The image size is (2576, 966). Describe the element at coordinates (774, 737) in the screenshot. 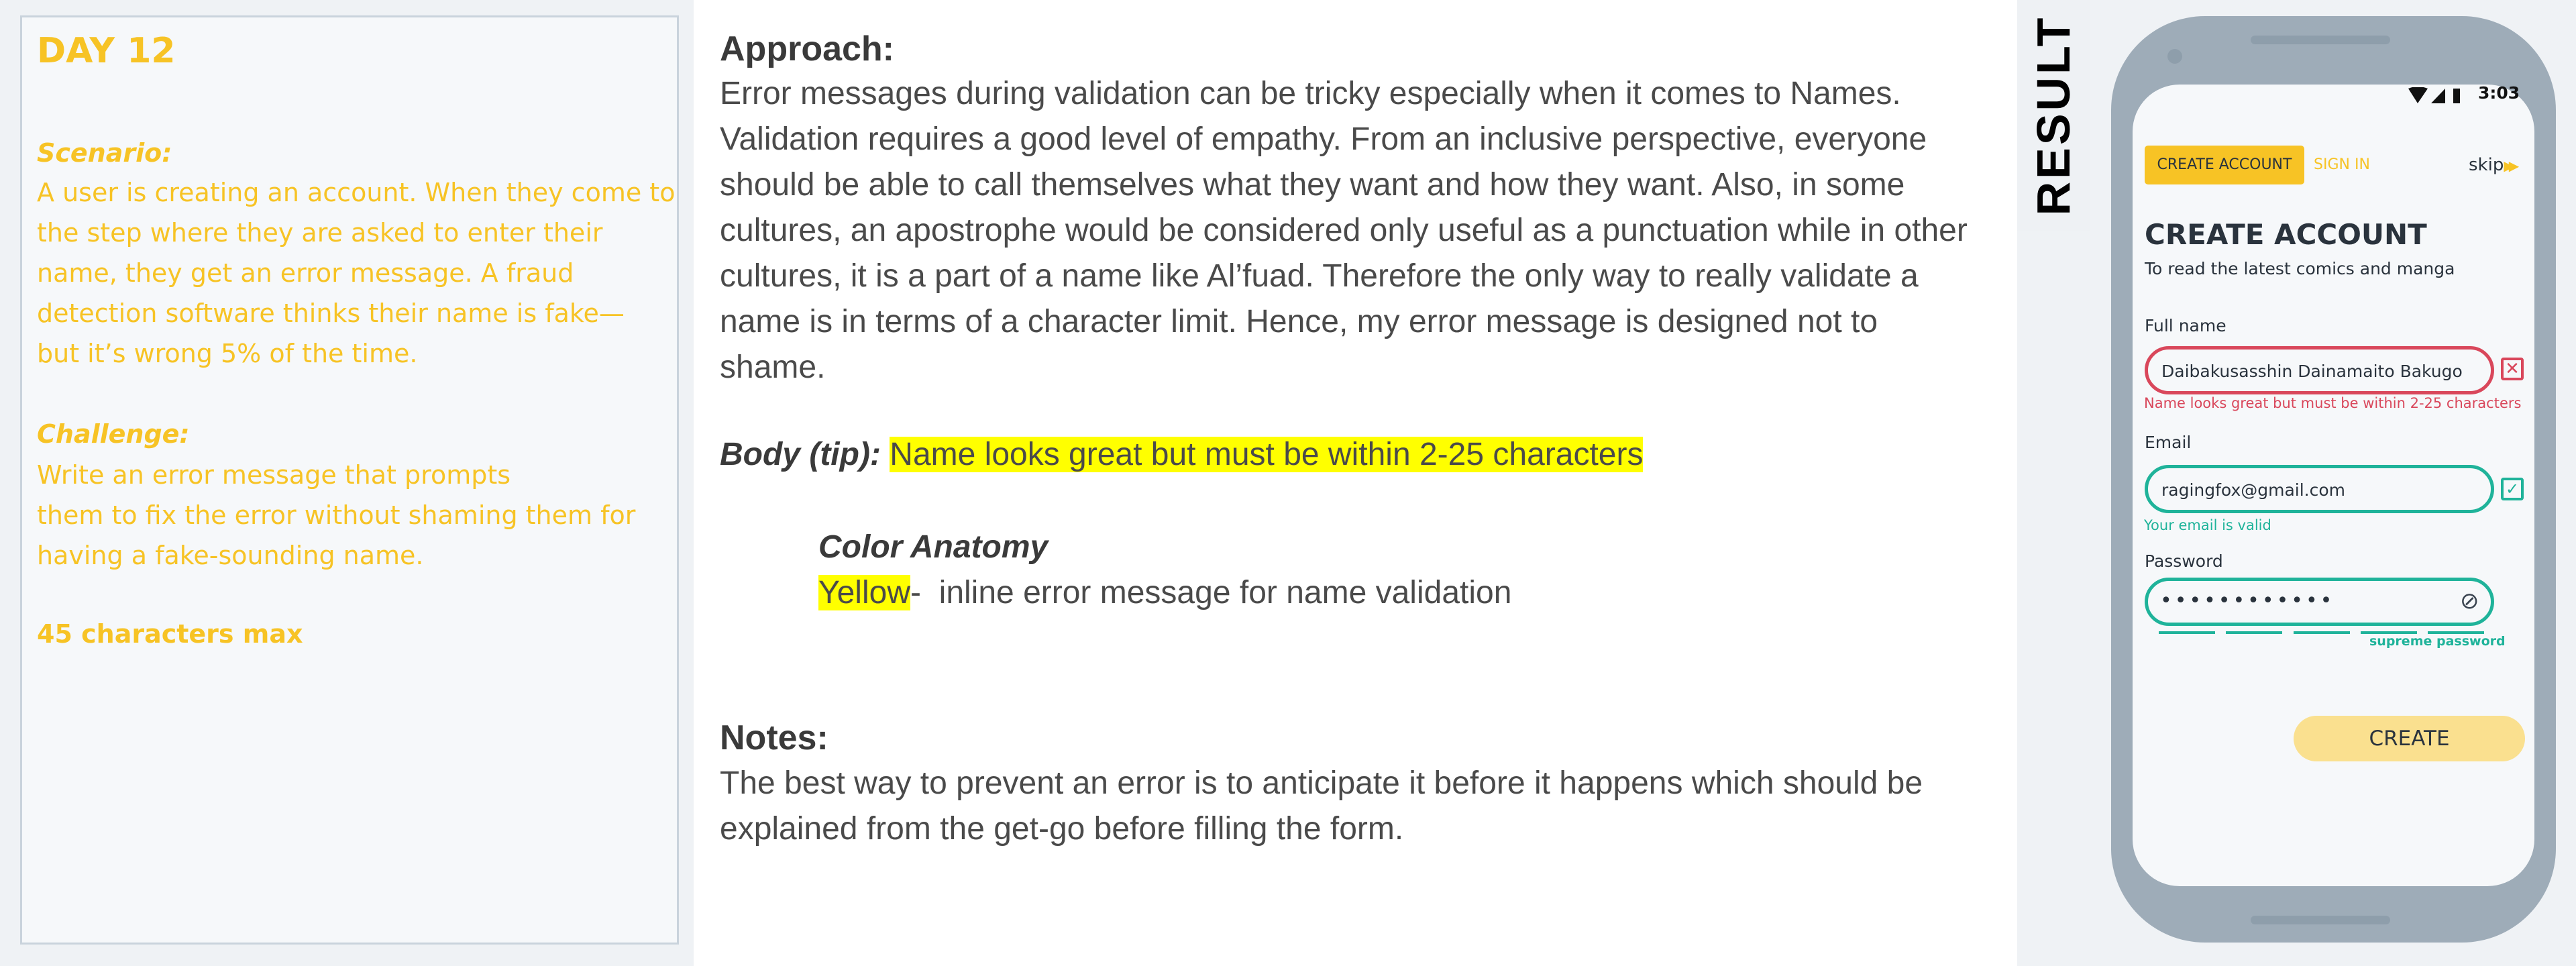

I see `notes-heading: Notes:` at that location.